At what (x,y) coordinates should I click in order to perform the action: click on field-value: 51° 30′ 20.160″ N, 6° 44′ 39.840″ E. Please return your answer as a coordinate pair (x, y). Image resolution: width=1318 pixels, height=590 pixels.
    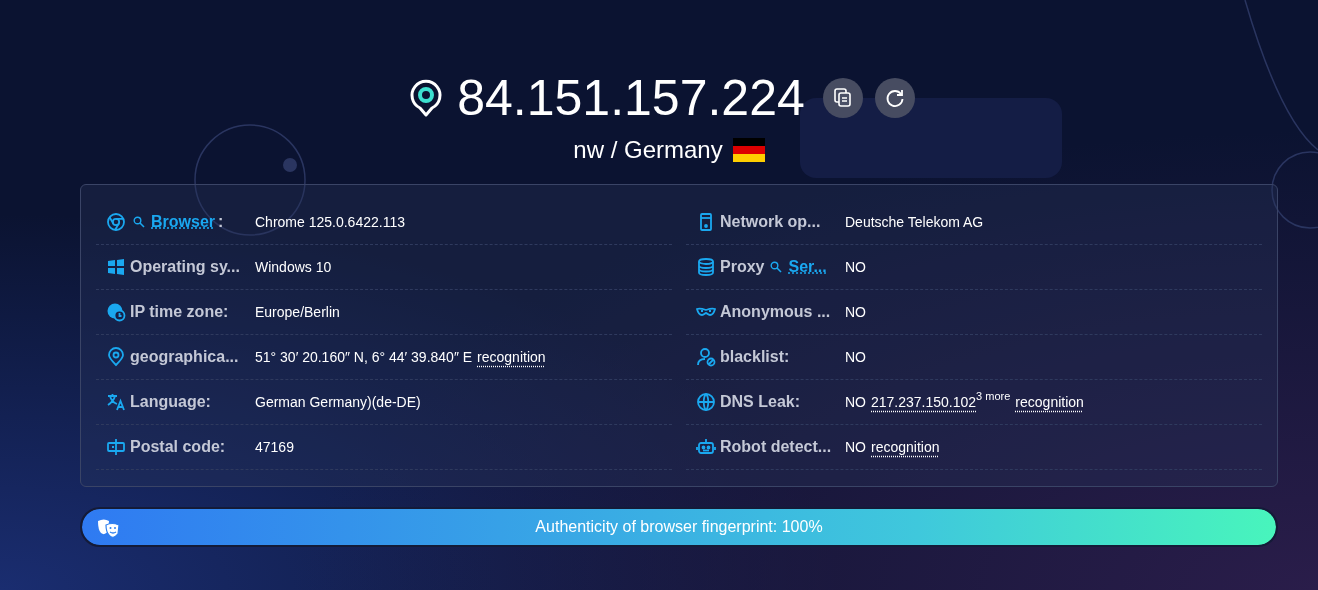
    Looking at the image, I should click on (364, 357).